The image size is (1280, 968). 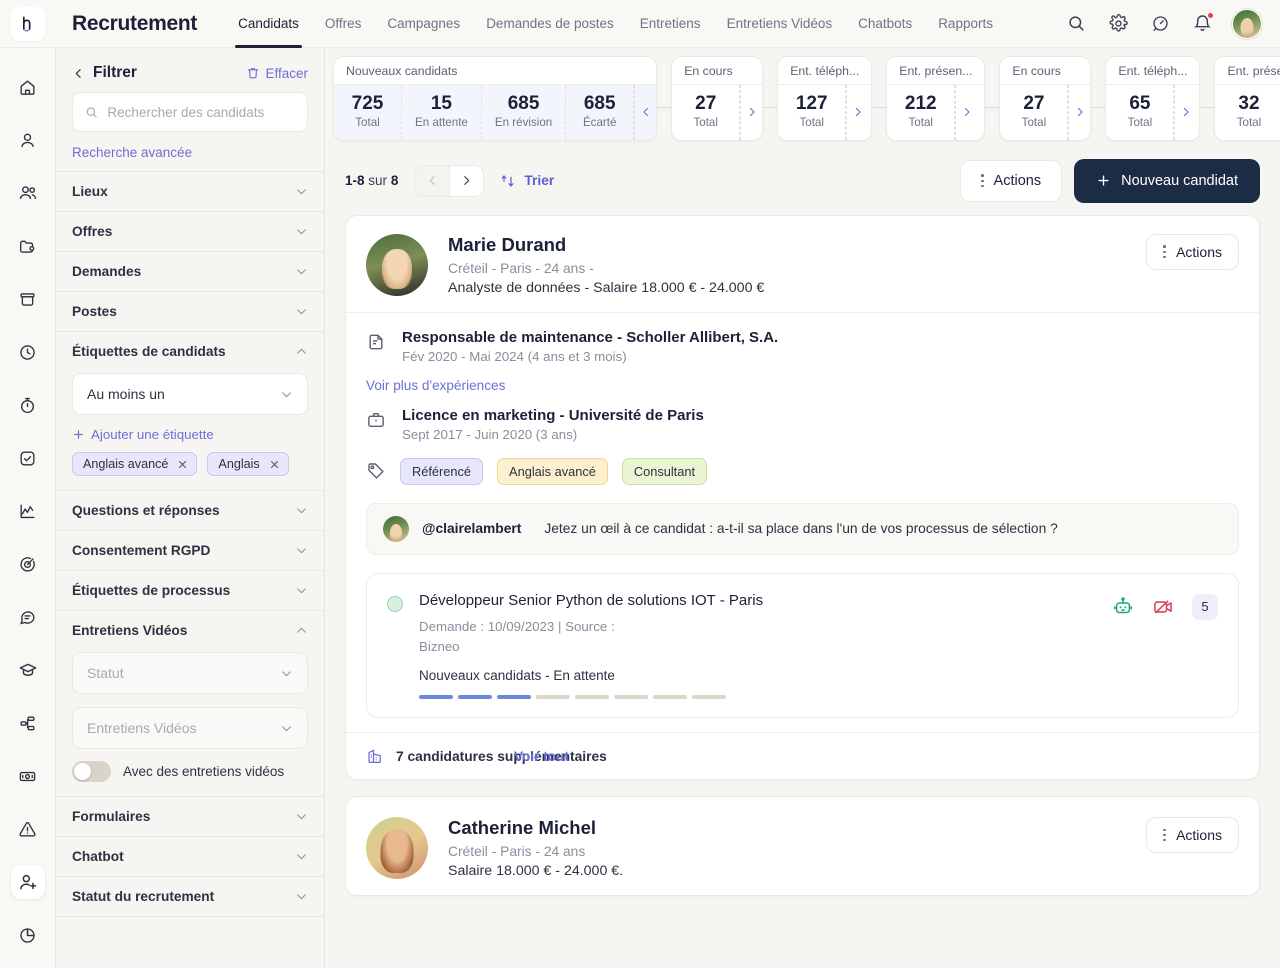 I want to click on view-all-applications-link: Voir tout, so click(x=541, y=756).